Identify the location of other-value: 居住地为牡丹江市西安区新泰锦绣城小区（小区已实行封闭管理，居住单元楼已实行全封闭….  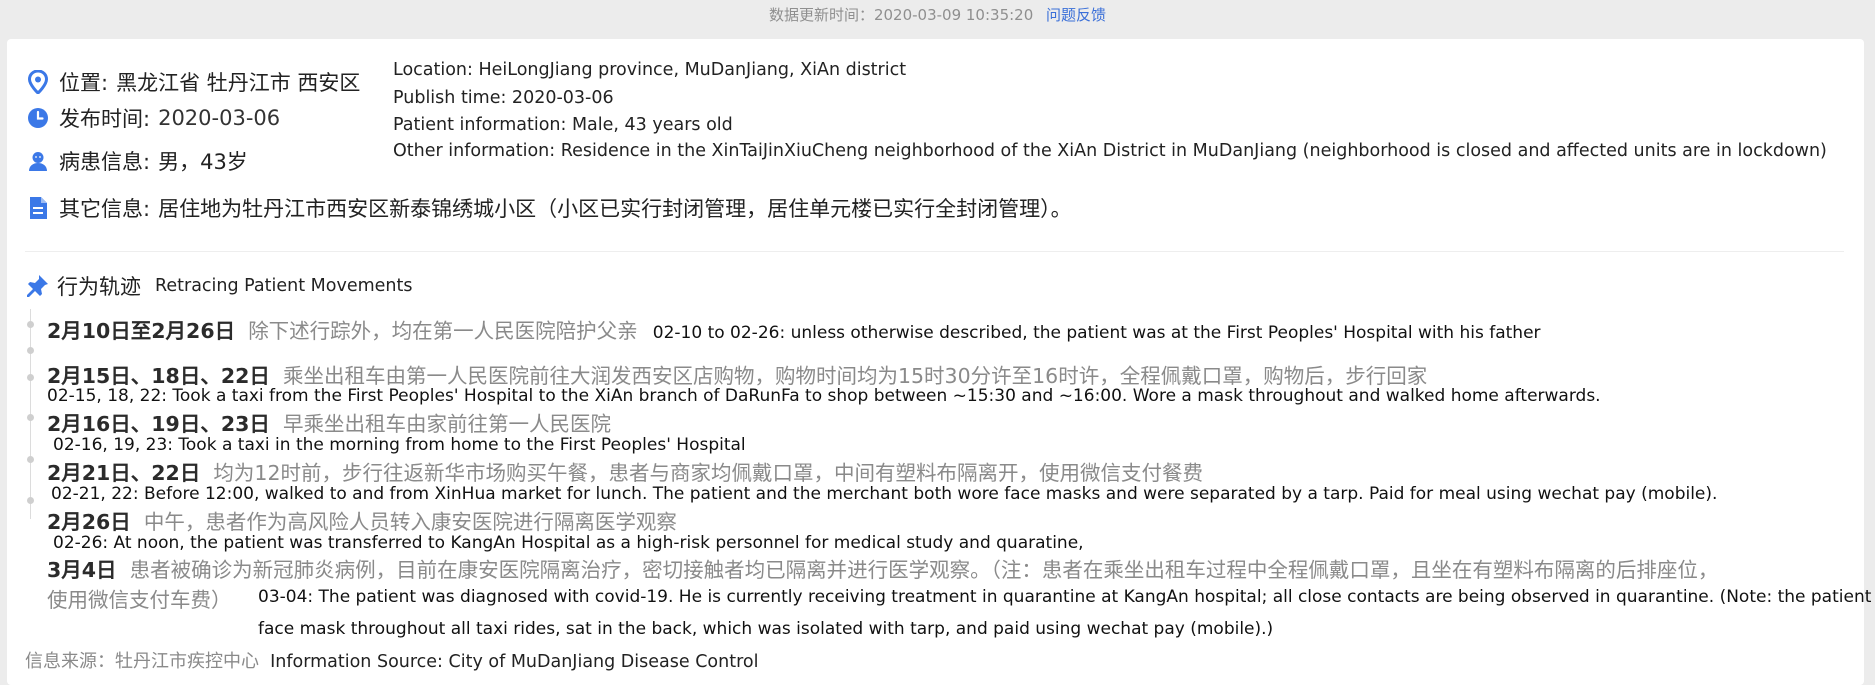
(615, 209).